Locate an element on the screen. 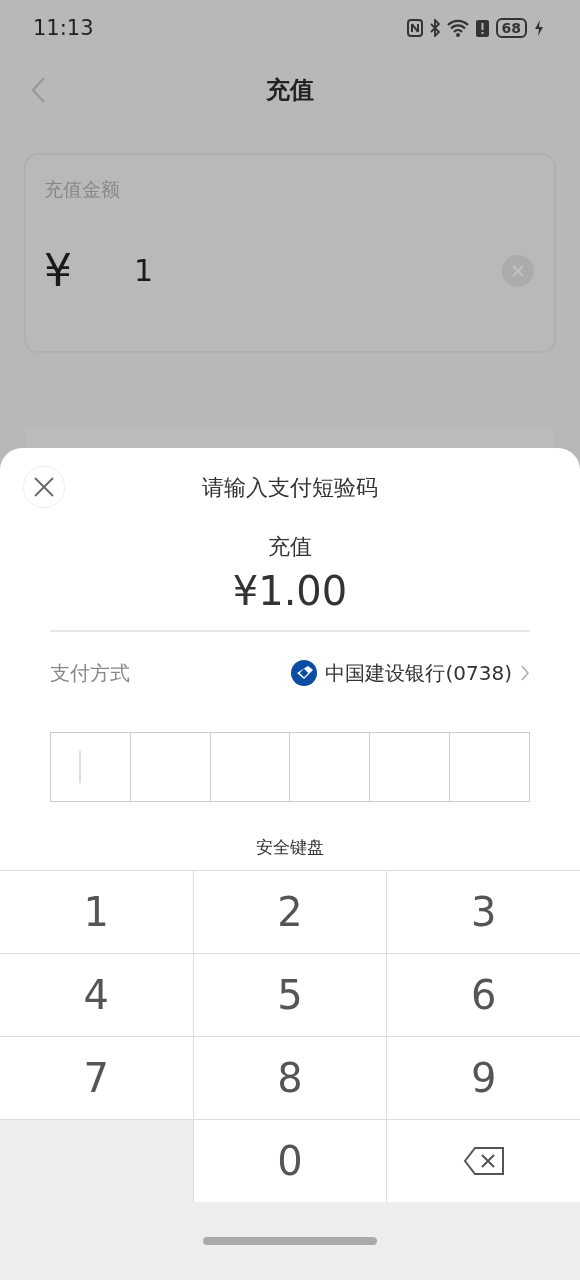 Image resolution: width=580 pixels, height=1280 pixels. bank-logo-icon is located at coordinates (304, 673).